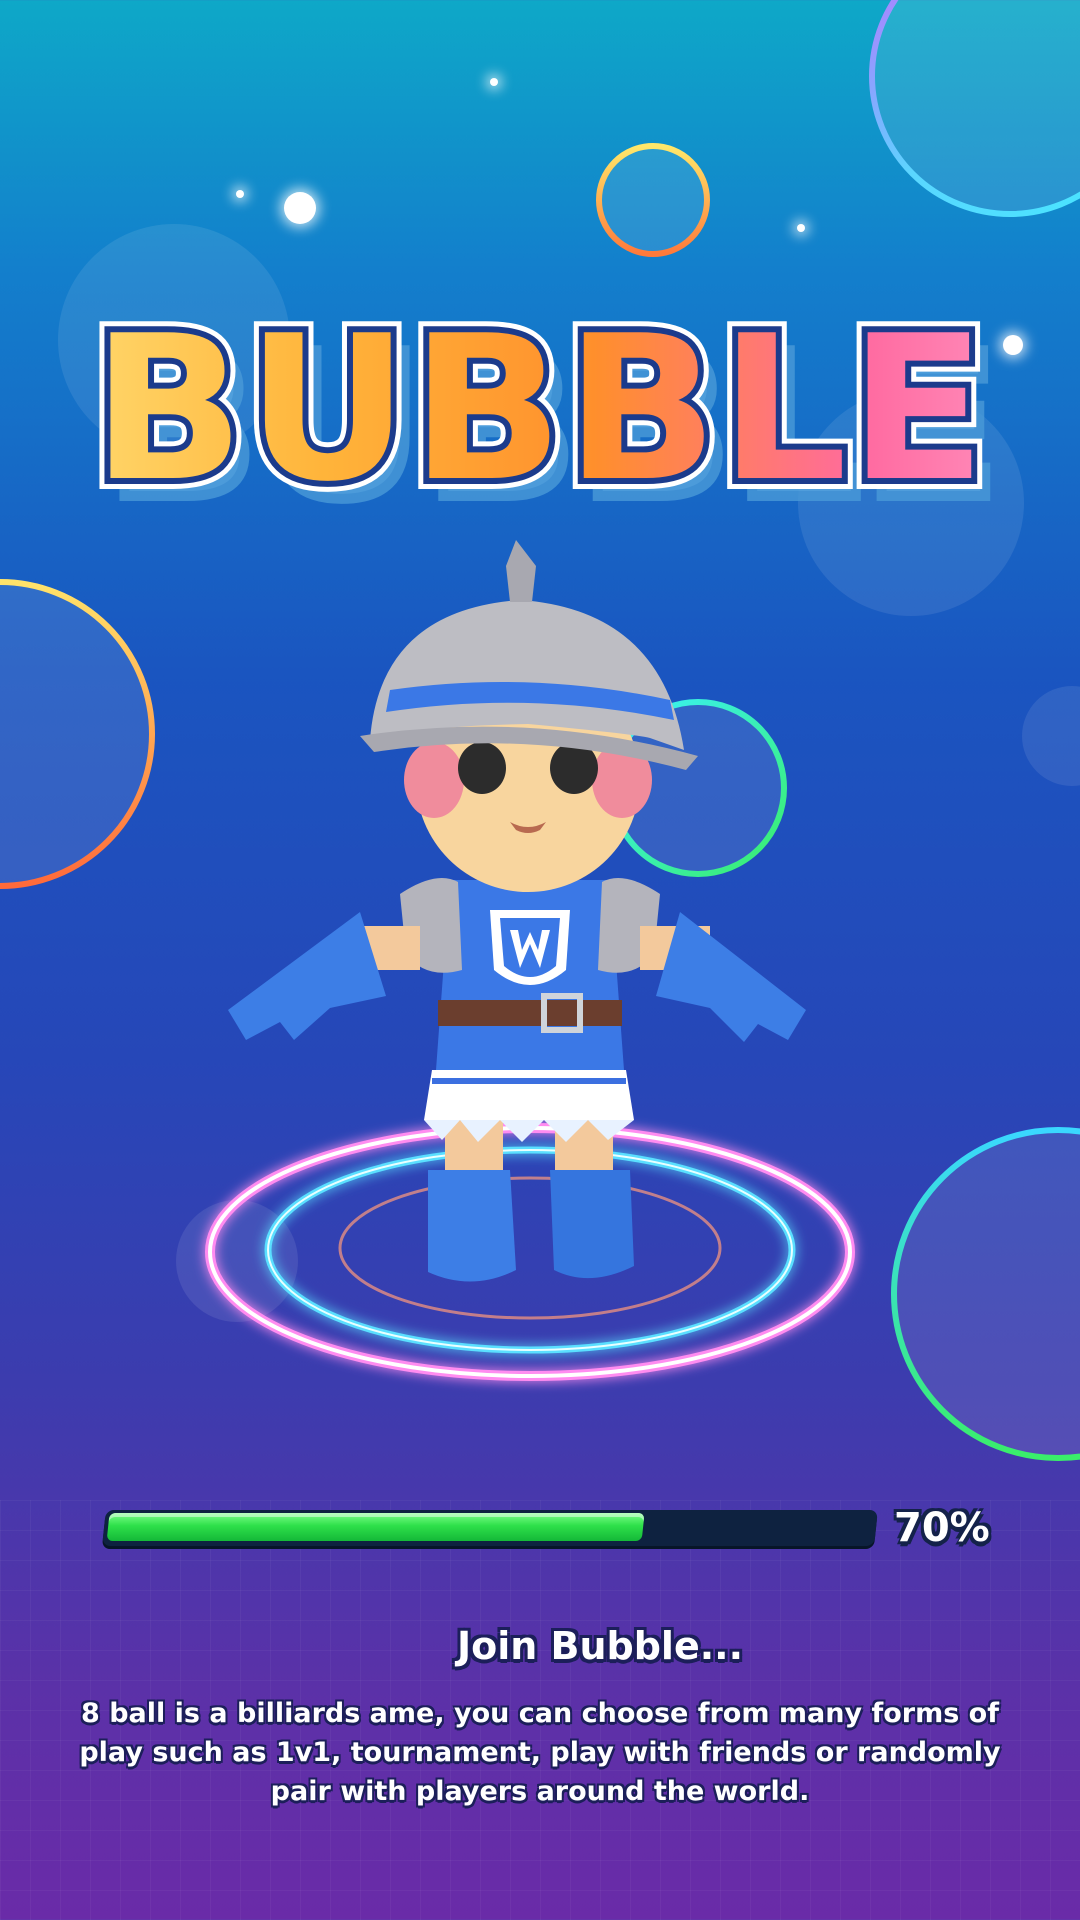 The width and height of the screenshot is (1080, 1920). What do you see at coordinates (985, 1294) in the screenshot?
I see `ring-bottom-right` at bounding box center [985, 1294].